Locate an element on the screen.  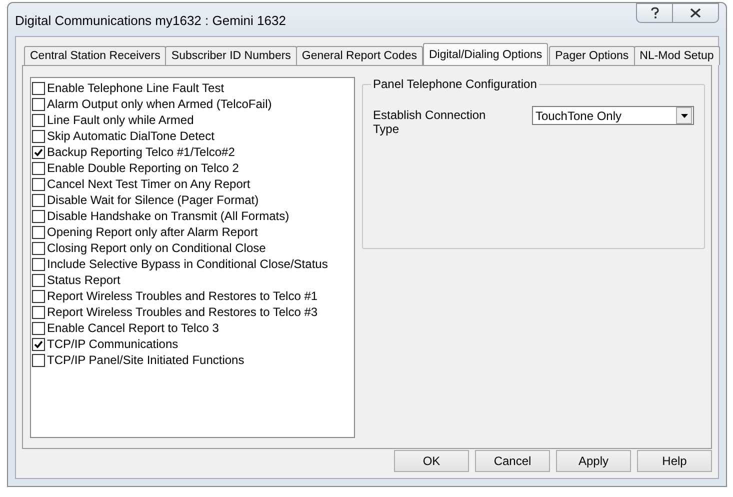
tab: General Report Codes is located at coordinates (359, 55).